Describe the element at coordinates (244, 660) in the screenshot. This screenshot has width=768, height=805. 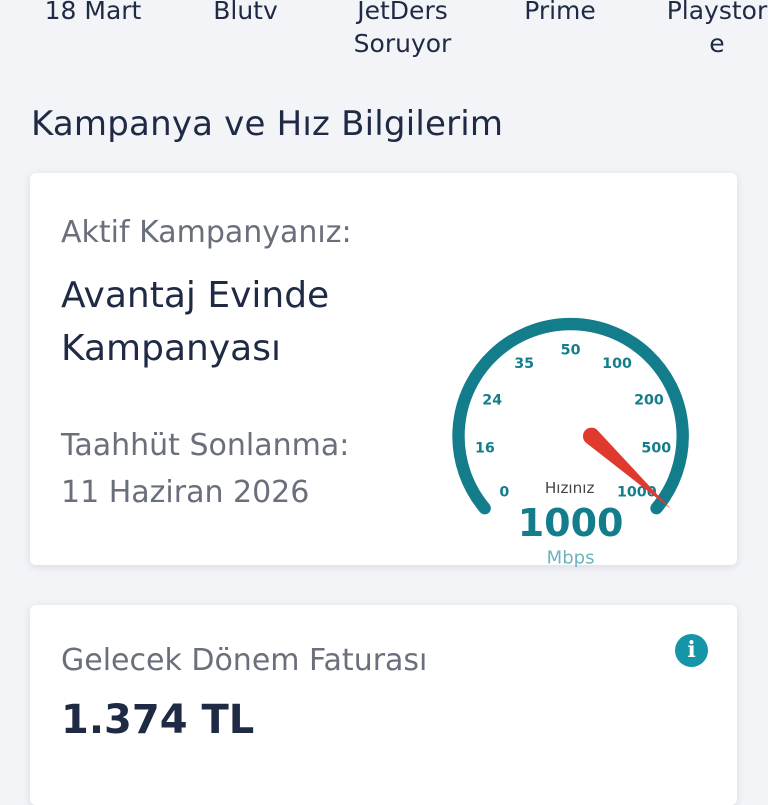
I see `next-invoice-label: Gelecek Dönem Faturası` at that location.